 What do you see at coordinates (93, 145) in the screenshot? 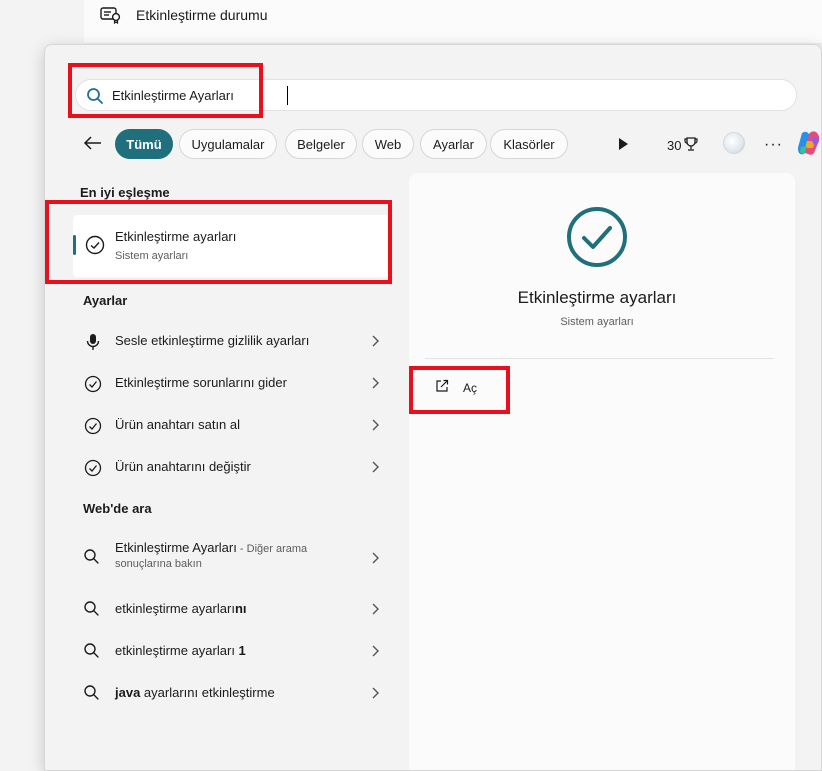
I see `back-arrow-icon` at bounding box center [93, 145].